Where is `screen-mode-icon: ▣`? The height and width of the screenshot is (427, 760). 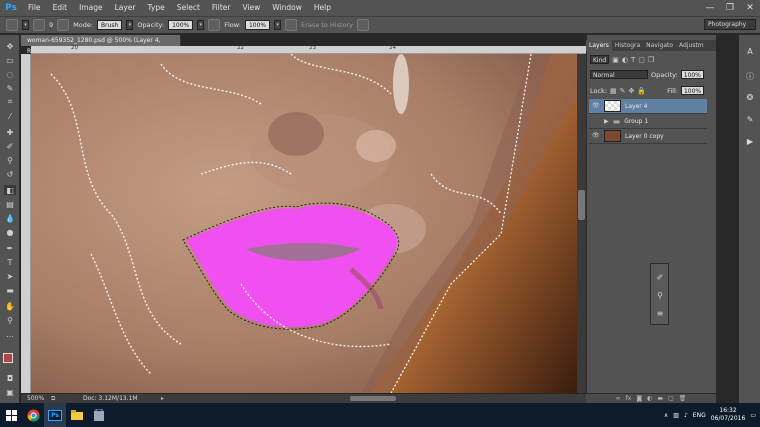
screen-mode-icon: ▣ is located at coordinates (10, 392).